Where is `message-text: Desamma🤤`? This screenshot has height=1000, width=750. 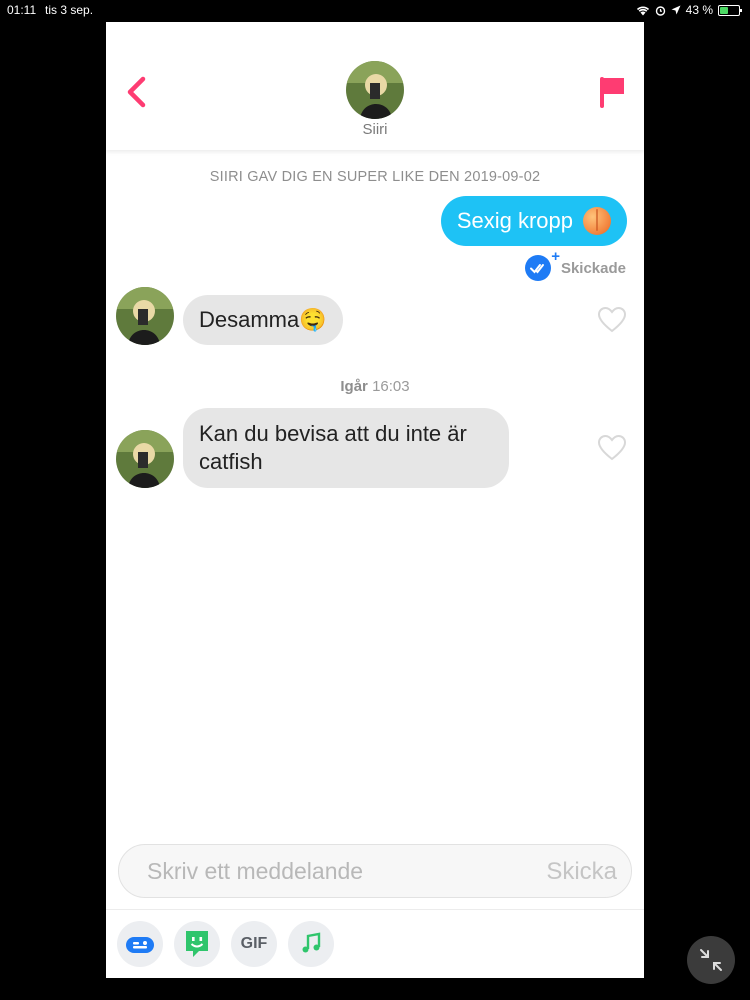
message-text: Desamma🤤 is located at coordinates (263, 319).